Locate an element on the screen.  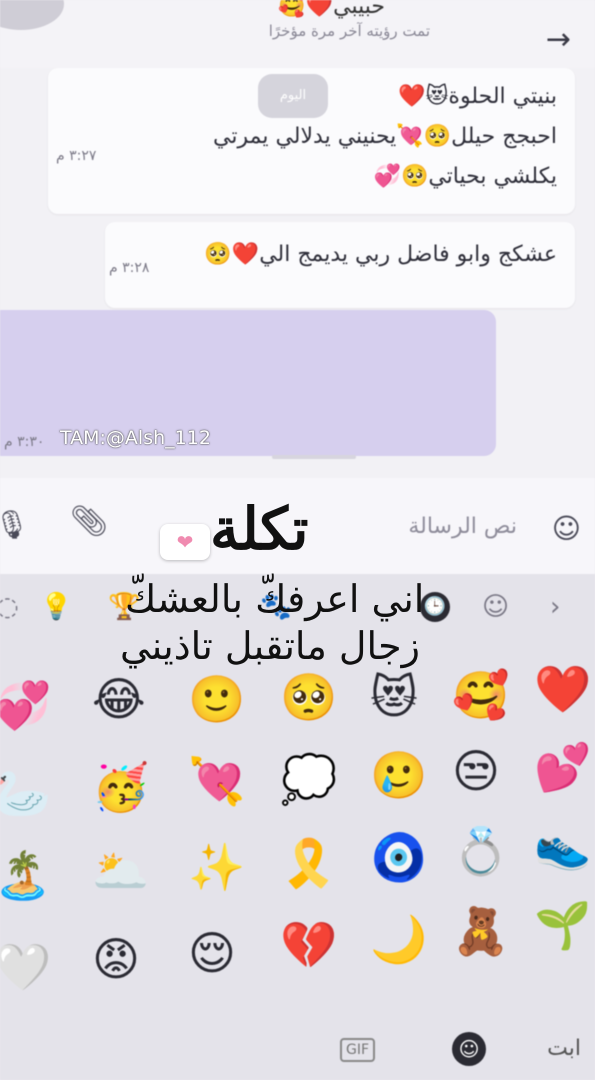
clock-icon: 🕒 is located at coordinates (435, 607).